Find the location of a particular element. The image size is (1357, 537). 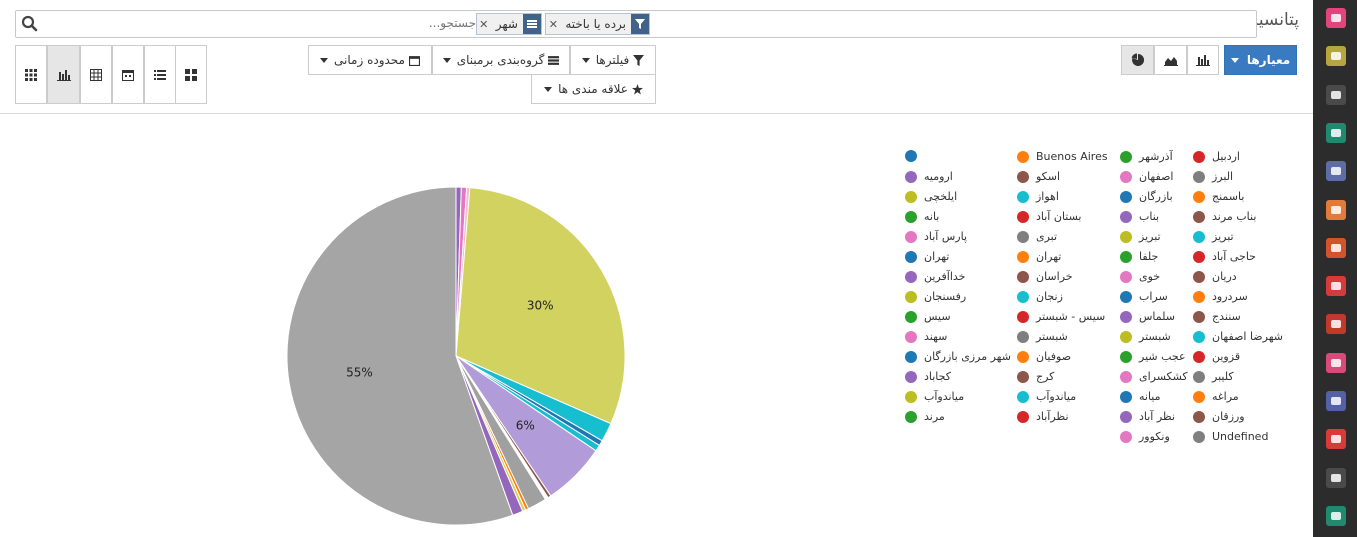

legend-item: بازرگان is located at coordinates (1146, 196).